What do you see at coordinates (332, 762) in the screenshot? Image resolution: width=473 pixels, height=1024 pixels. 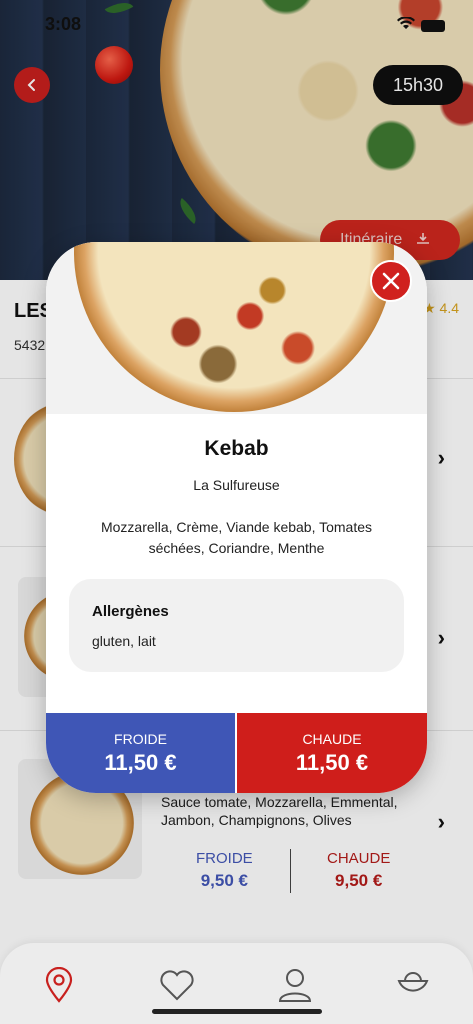 I see `hot-price: 11,50 €` at bounding box center [332, 762].